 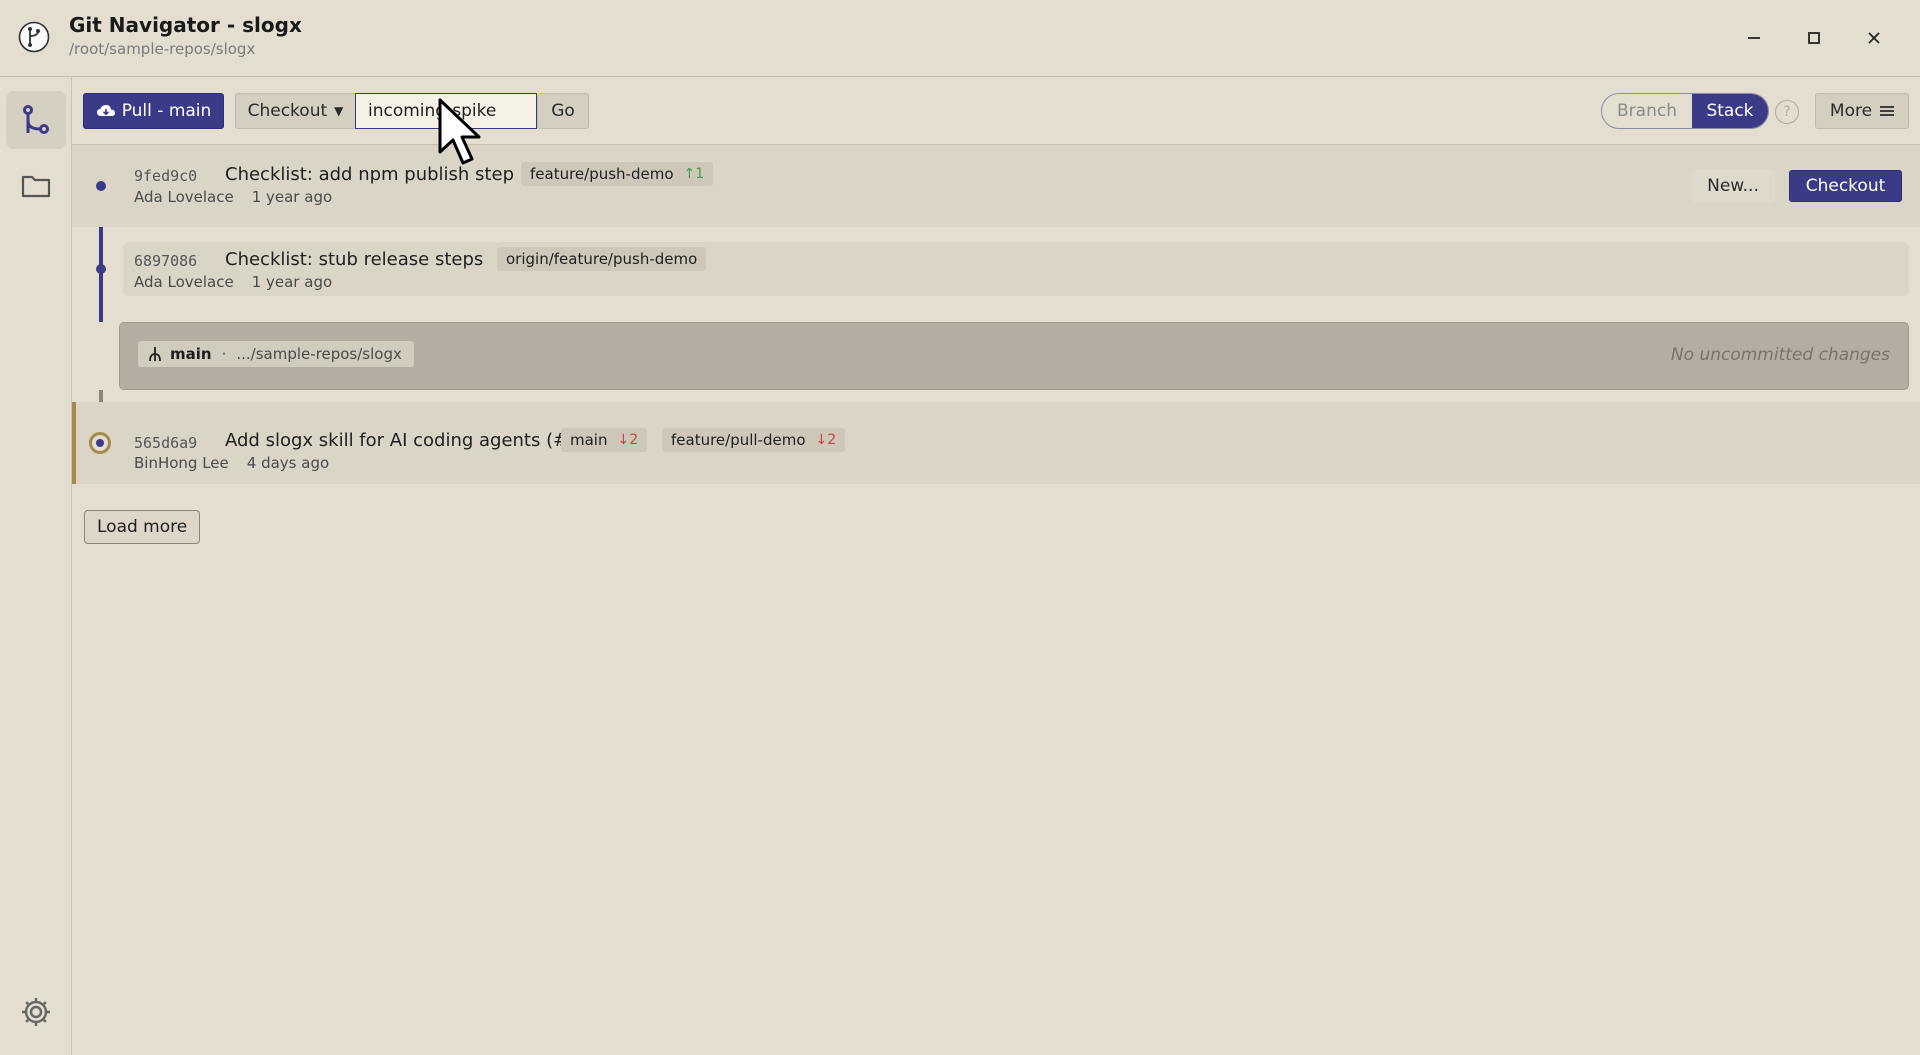 I want to click on sidebar, so click(x=36, y=566).